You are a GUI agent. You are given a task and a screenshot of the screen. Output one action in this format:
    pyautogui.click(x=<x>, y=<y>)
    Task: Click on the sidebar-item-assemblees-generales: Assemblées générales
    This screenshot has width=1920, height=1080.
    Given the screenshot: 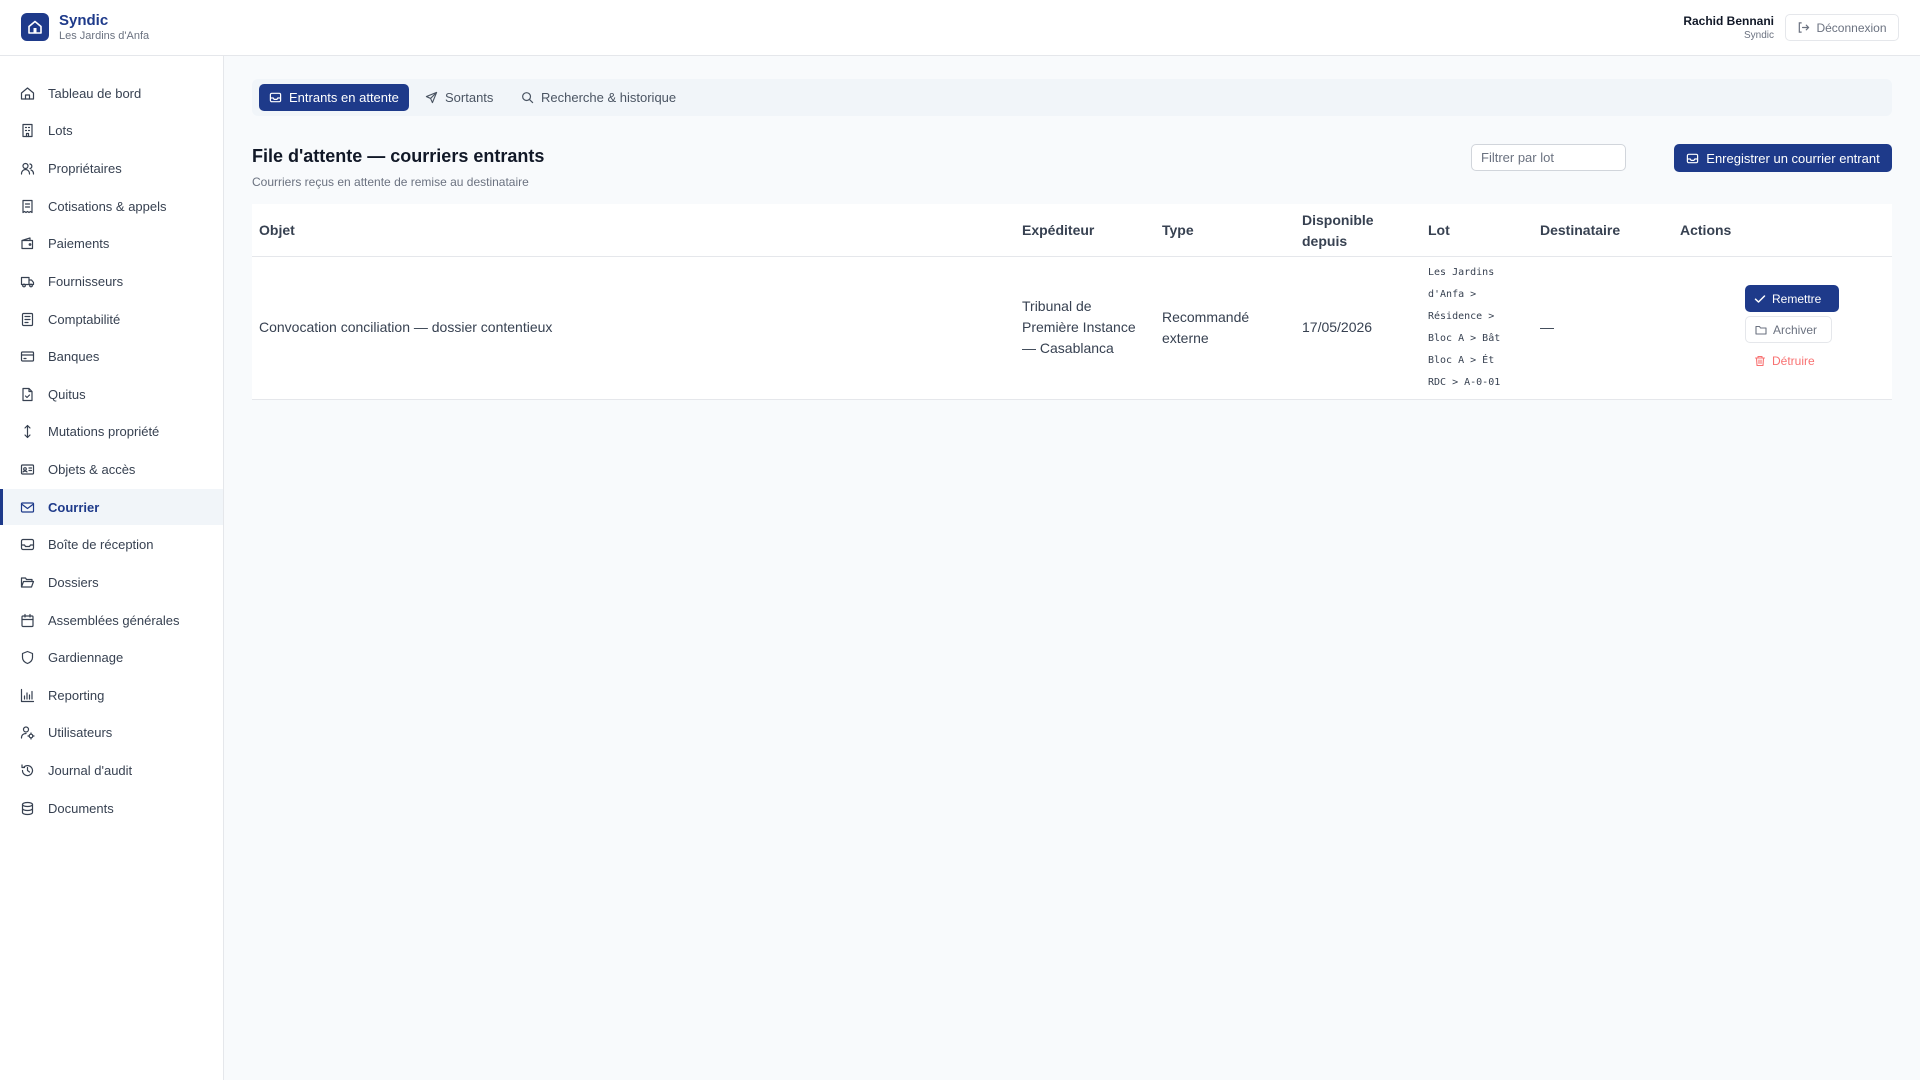 What is the action you would take?
    pyautogui.click(x=111, y=620)
    